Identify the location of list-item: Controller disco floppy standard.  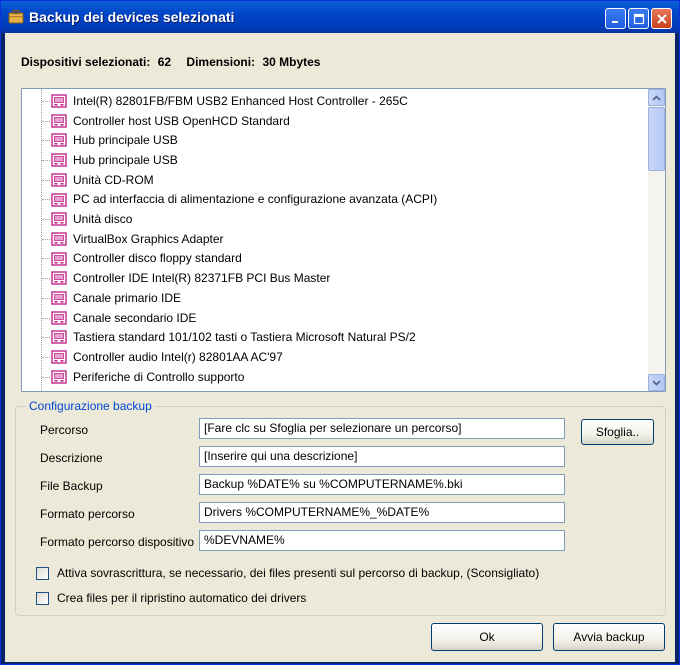
(335, 259).